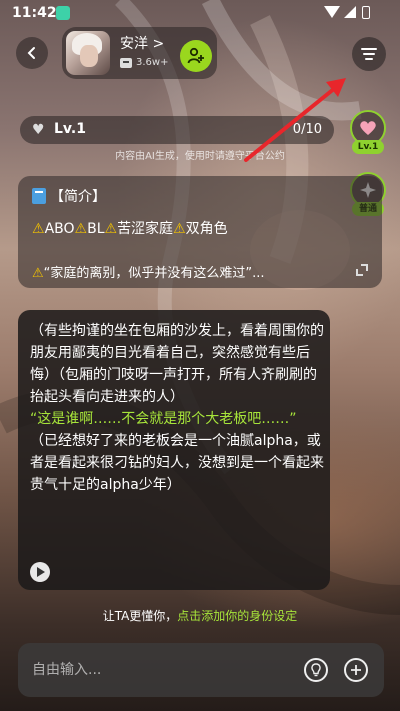 The image size is (400, 711). Describe the element at coordinates (63, 13) in the screenshot. I see `app-notification-icon` at that location.